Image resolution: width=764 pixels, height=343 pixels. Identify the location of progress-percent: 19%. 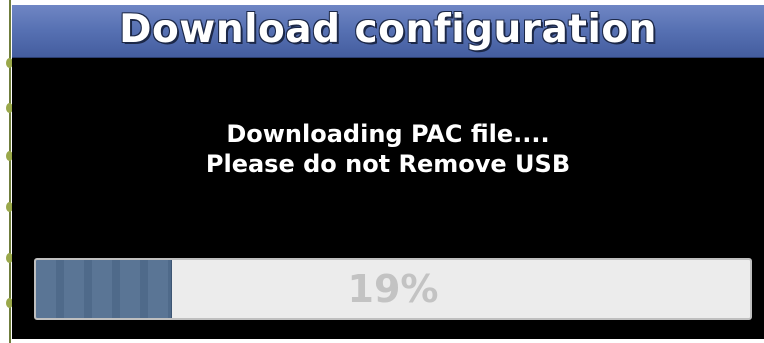
(393, 289).